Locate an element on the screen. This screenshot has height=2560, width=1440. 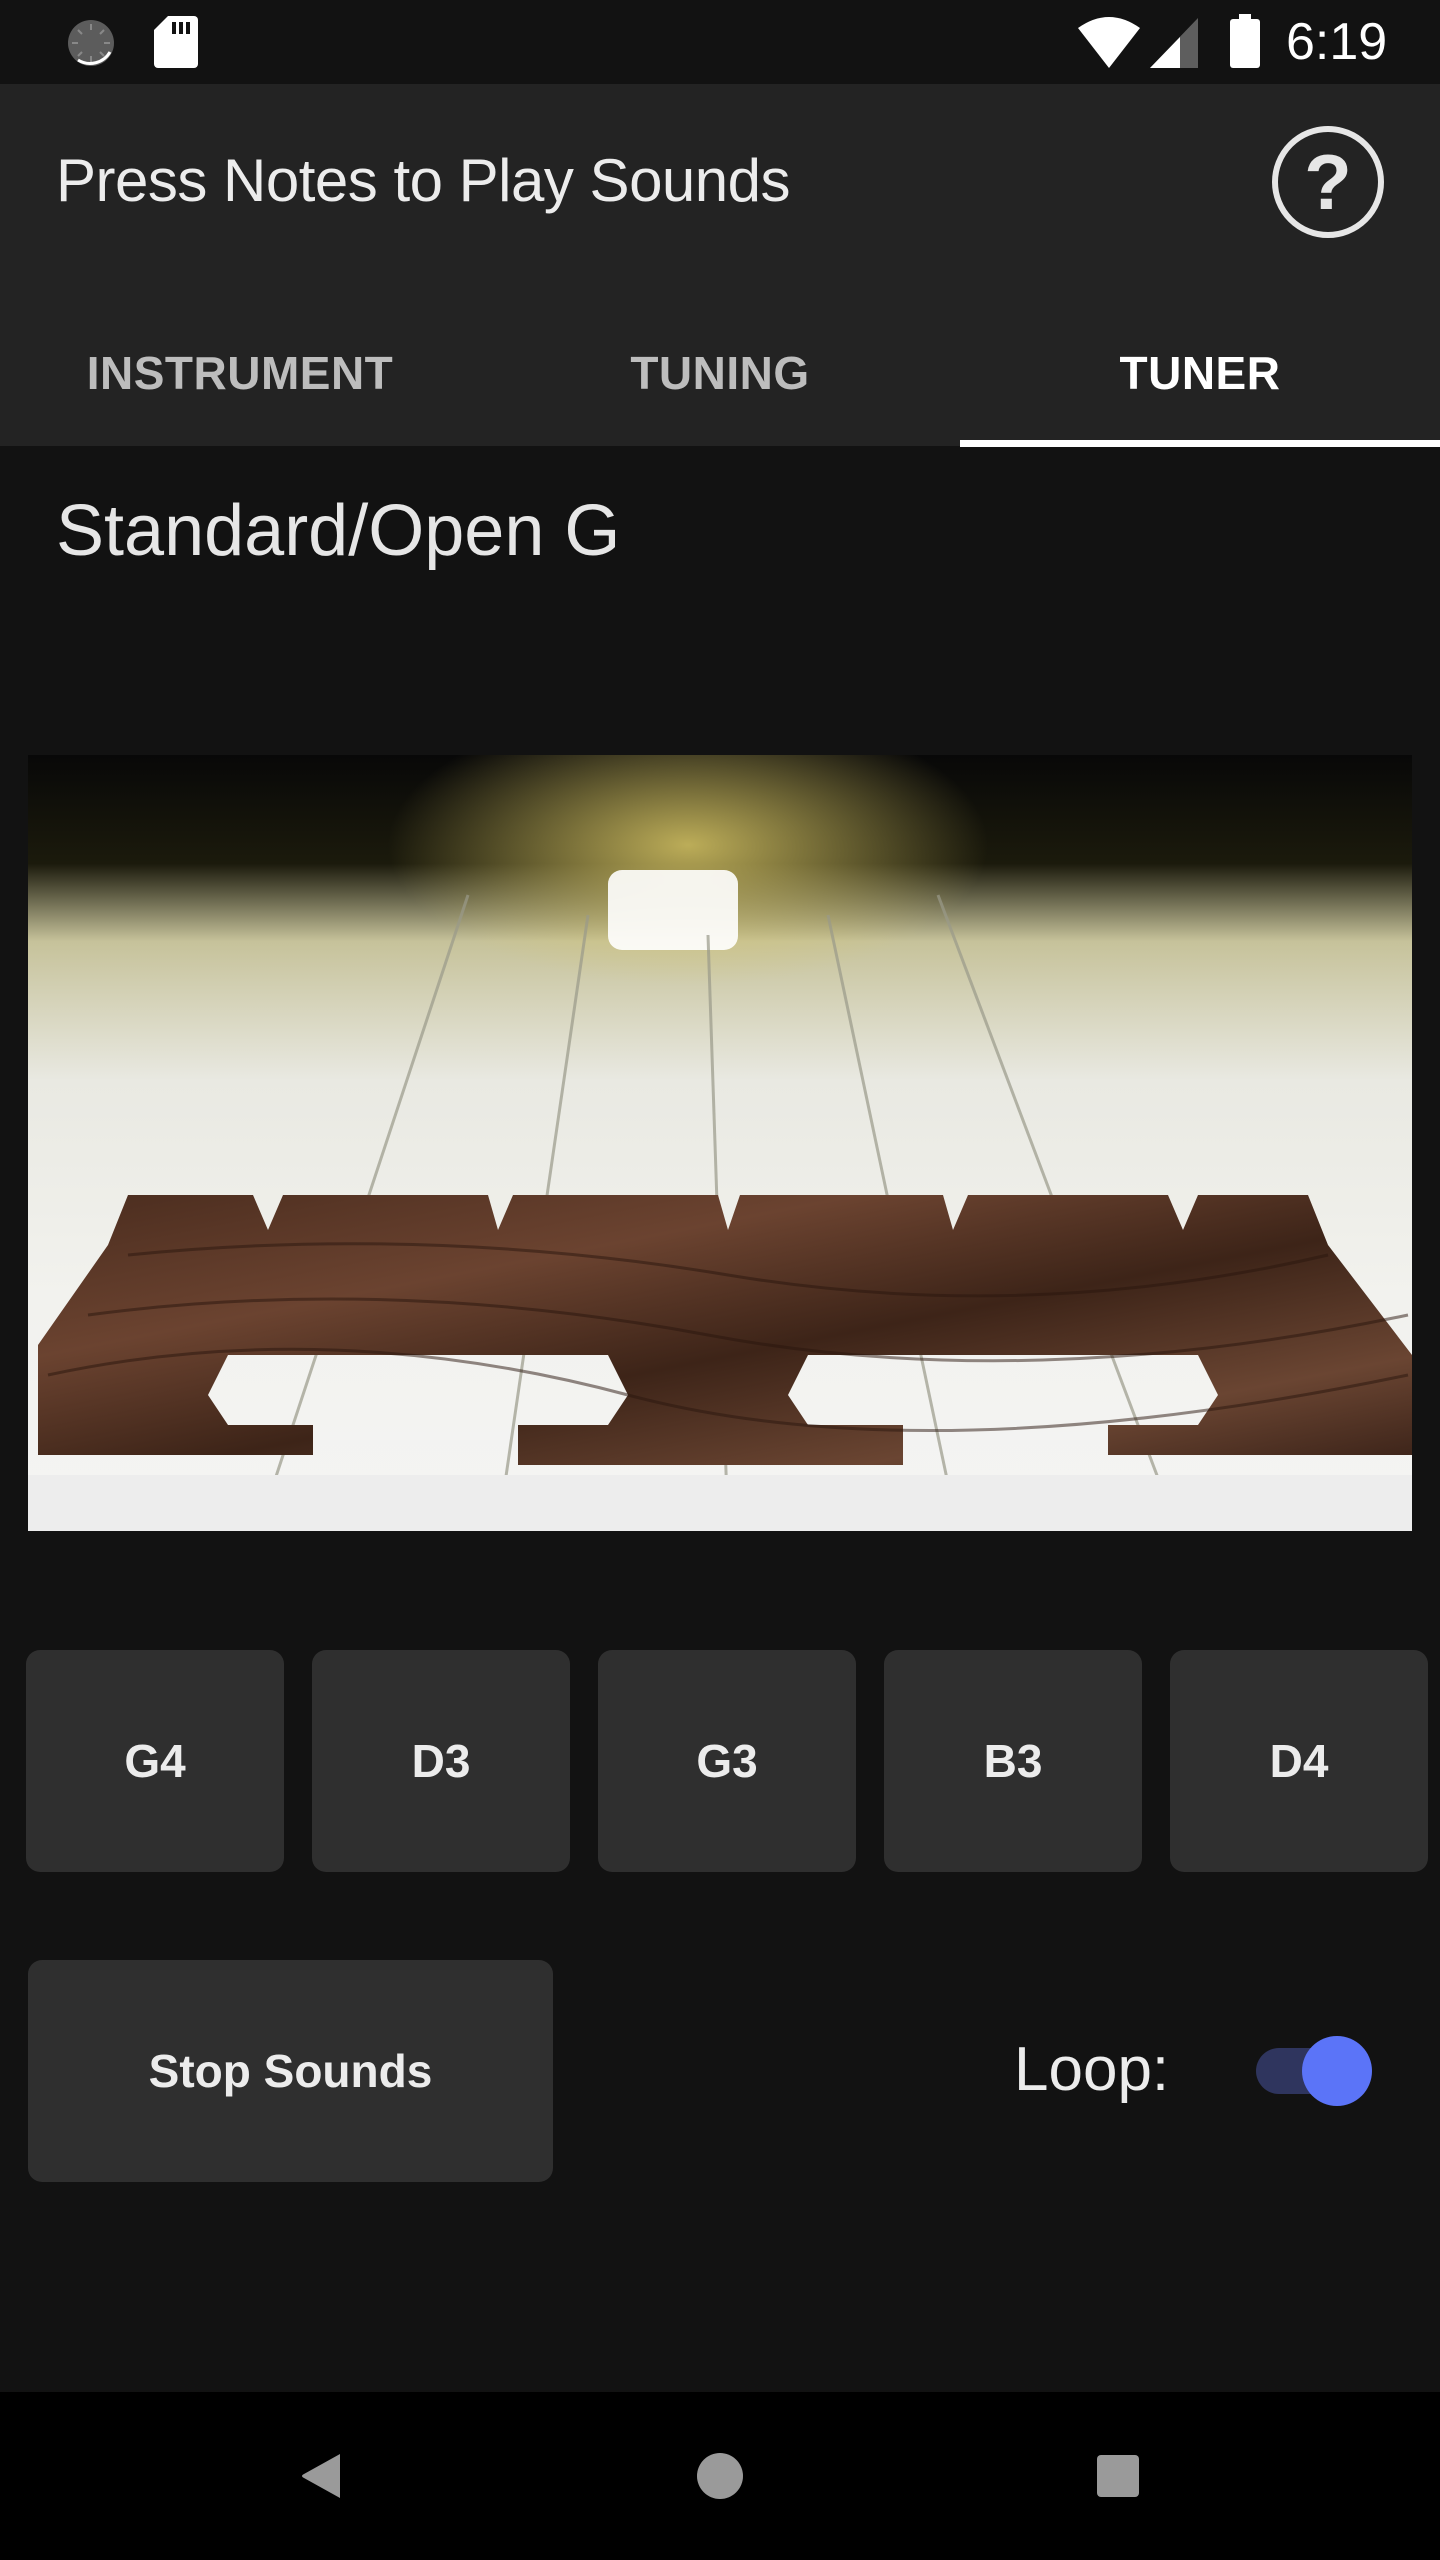
home-icon is located at coordinates (720, 2476).